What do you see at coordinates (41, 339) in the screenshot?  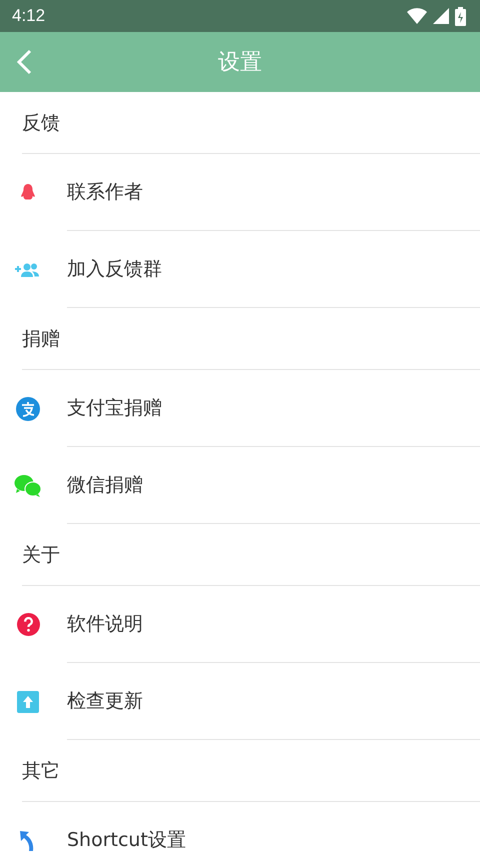 I see `section-title: 捐赠` at bounding box center [41, 339].